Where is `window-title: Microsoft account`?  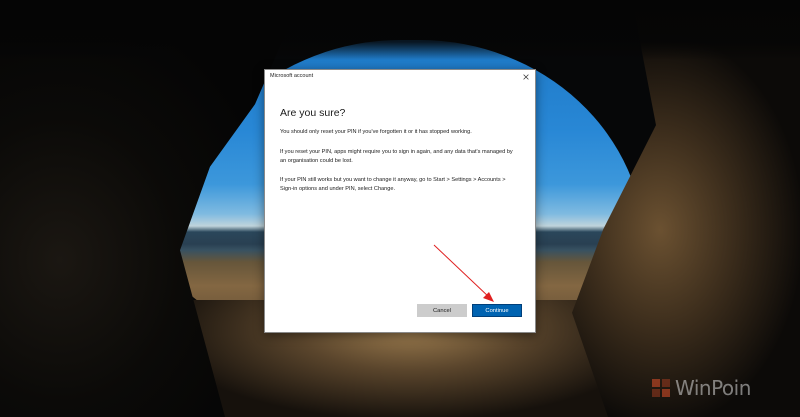 window-title: Microsoft account is located at coordinates (292, 76).